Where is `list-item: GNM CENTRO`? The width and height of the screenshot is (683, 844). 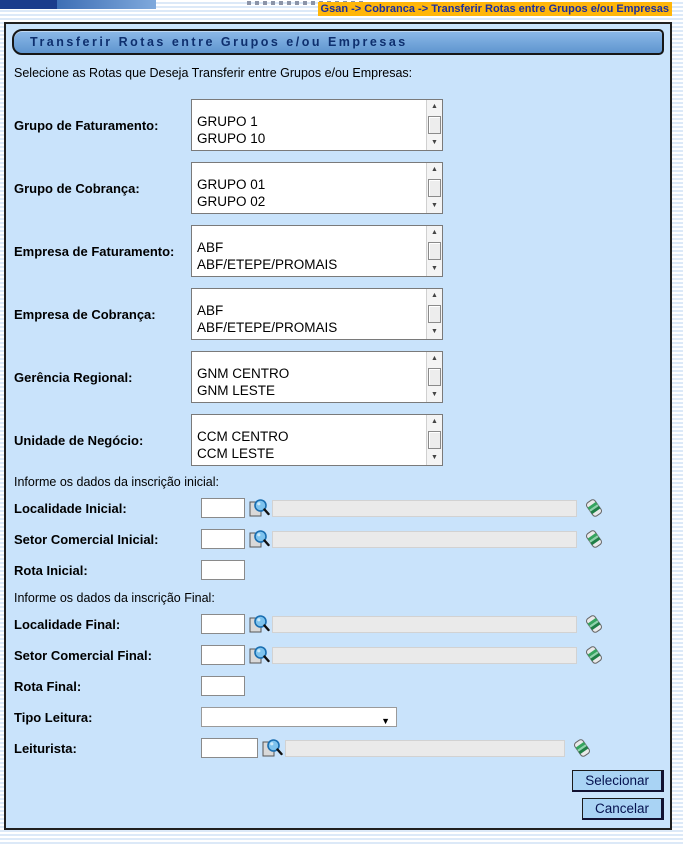 list-item: GNM CENTRO is located at coordinates (319, 373).